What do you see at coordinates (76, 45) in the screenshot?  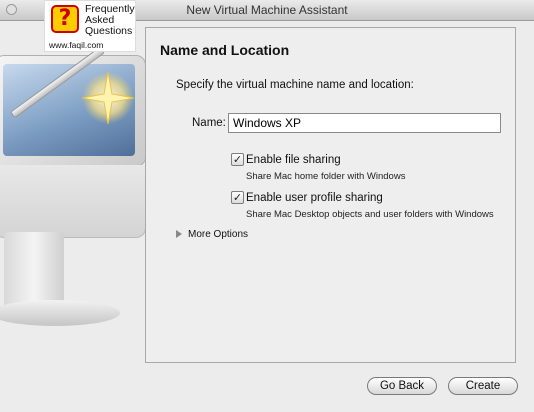 I see `logo-url: www.faqil.com` at bounding box center [76, 45].